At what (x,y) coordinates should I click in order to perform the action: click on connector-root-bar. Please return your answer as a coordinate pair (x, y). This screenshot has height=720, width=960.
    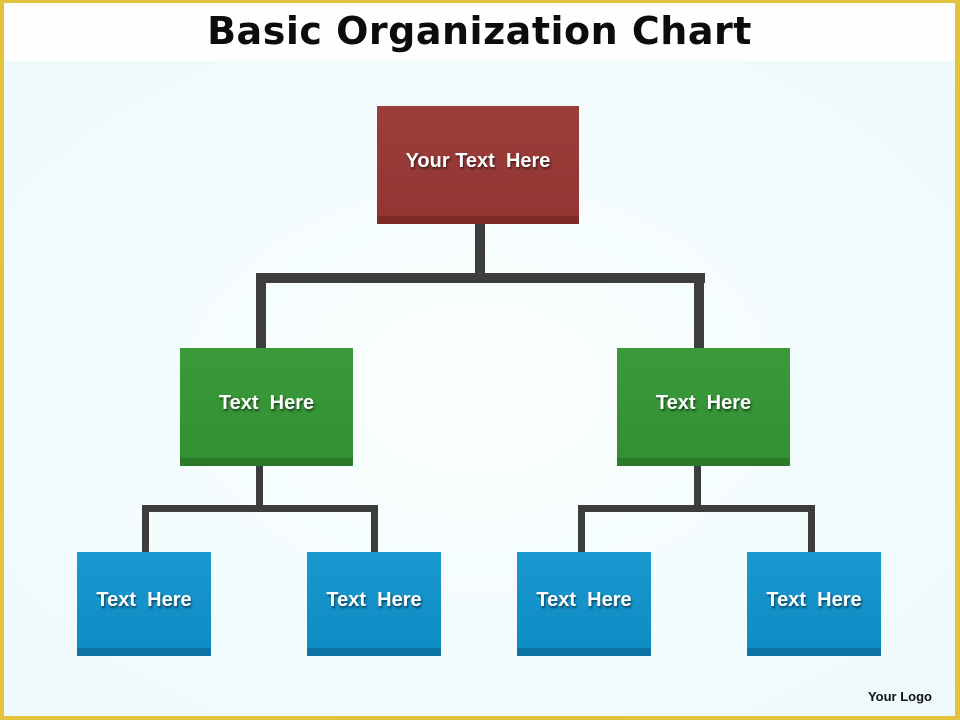
    Looking at the image, I should click on (480, 278).